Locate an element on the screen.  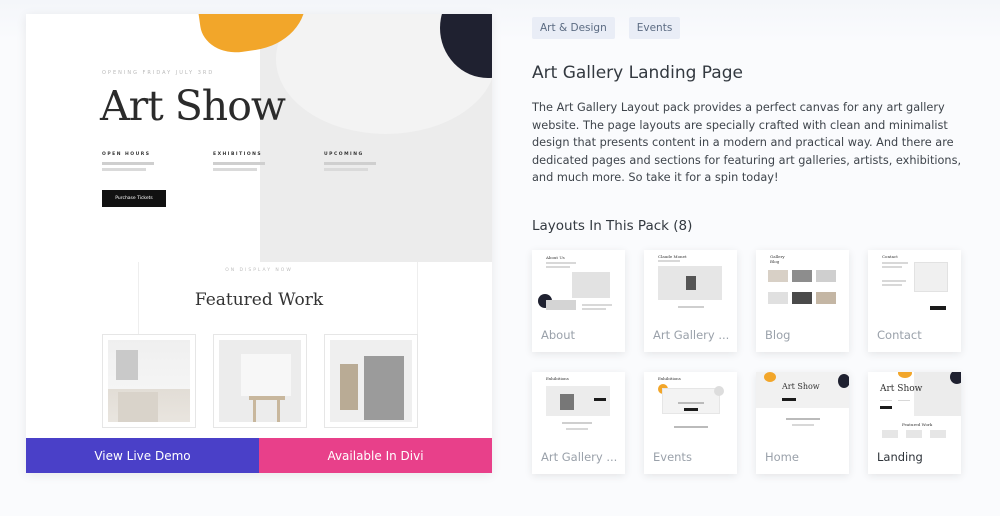
layout-card-label: About is located at coordinates (558, 335).